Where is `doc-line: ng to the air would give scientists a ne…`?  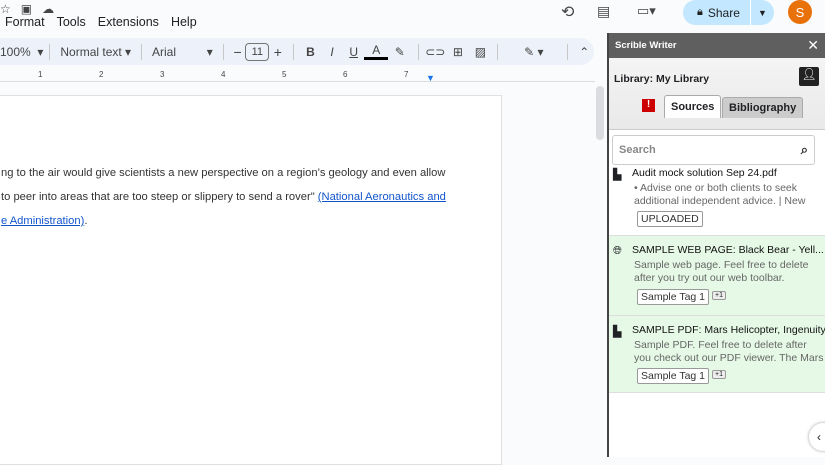 doc-line: ng to the air would give scientists a ne… is located at coordinates (223, 173).